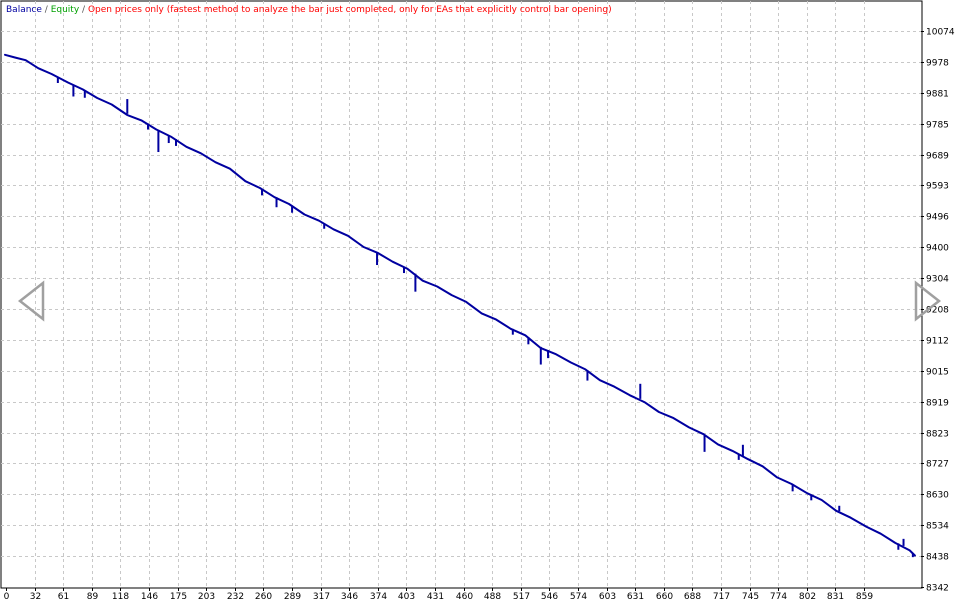  What do you see at coordinates (263, 597) in the screenshot?
I see `x-tick-label: 260` at bounding box center [263, 597].